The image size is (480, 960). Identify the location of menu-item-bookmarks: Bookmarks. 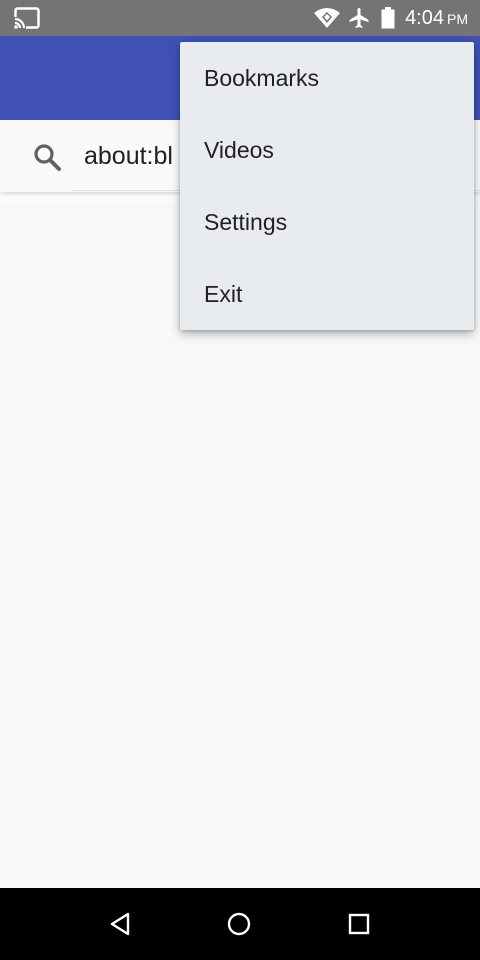
(327, 78).